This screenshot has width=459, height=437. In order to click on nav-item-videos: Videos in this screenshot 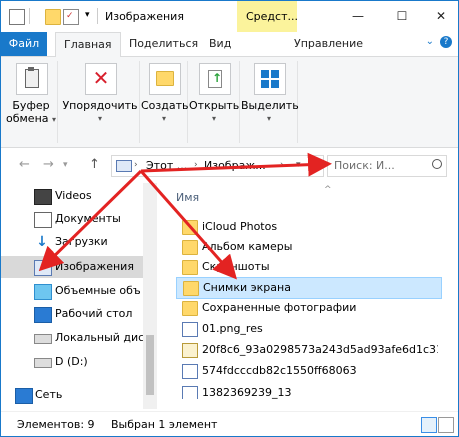, I will do `click(72, 196)`.